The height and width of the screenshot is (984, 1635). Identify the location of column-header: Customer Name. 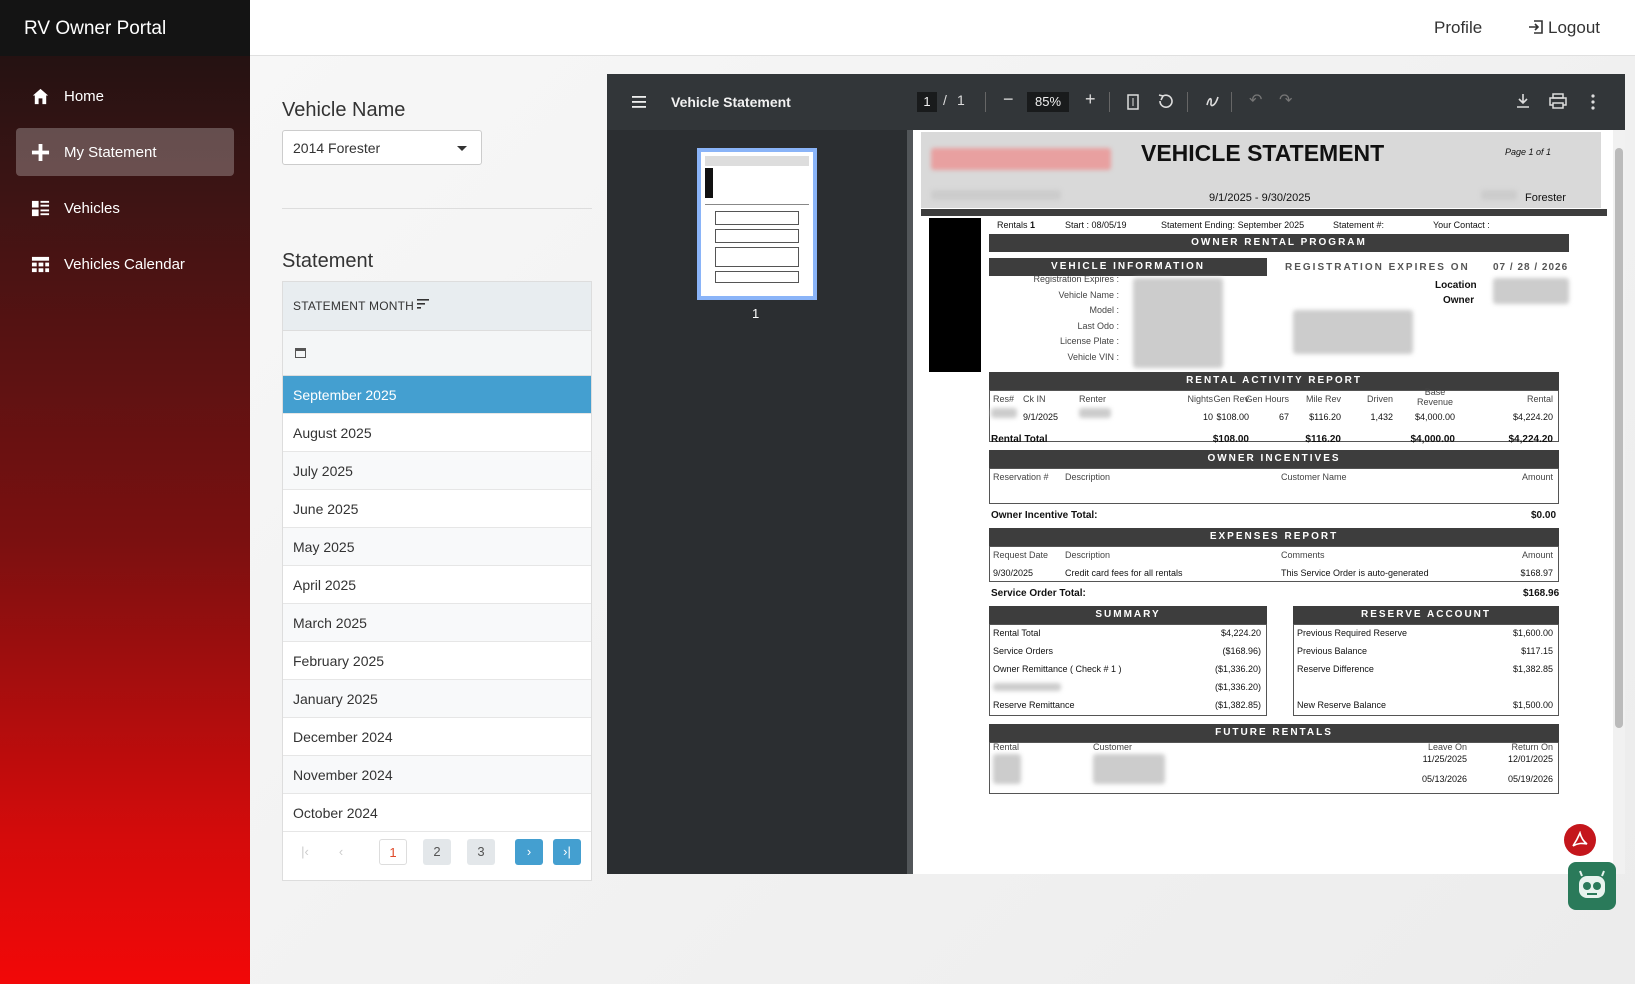
(1314, 477).